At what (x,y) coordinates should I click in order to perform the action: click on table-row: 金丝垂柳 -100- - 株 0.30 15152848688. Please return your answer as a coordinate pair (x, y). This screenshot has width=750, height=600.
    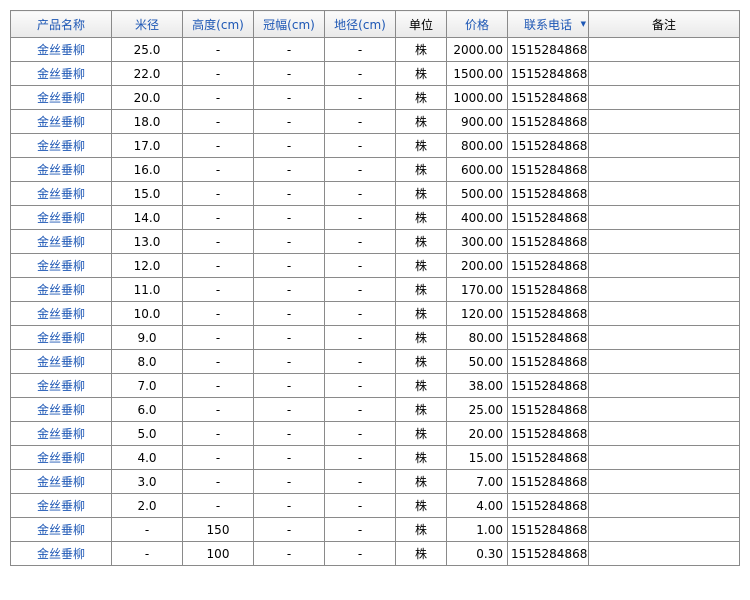
    Looking at the image, I should click on (375, 553).